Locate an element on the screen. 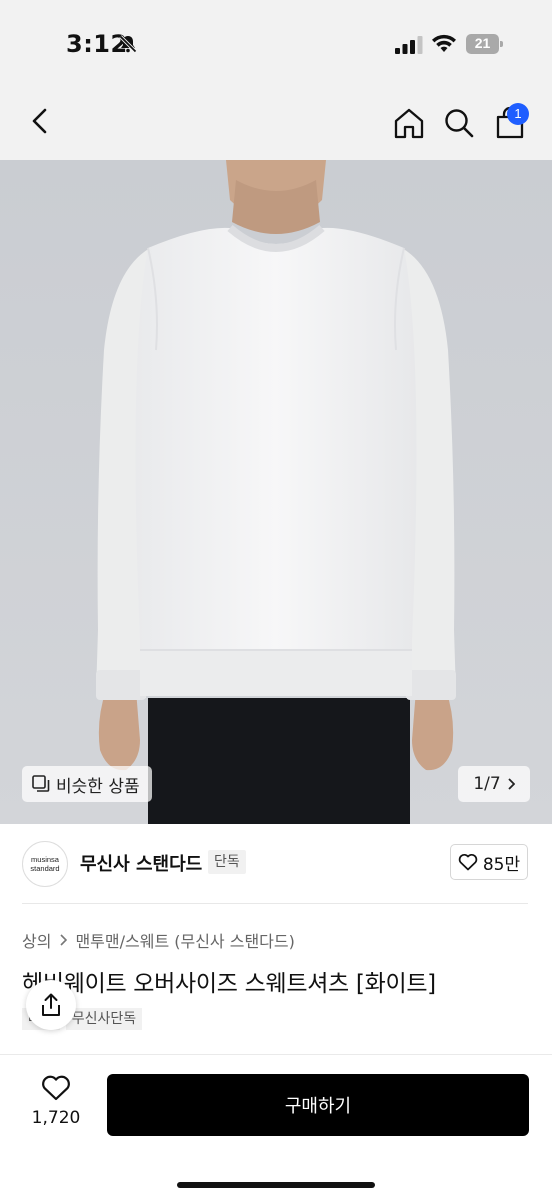 The width and height of the screenshot is (552, 1200). breadcrumb-category: 상의 is located at coordinates (36, 940).